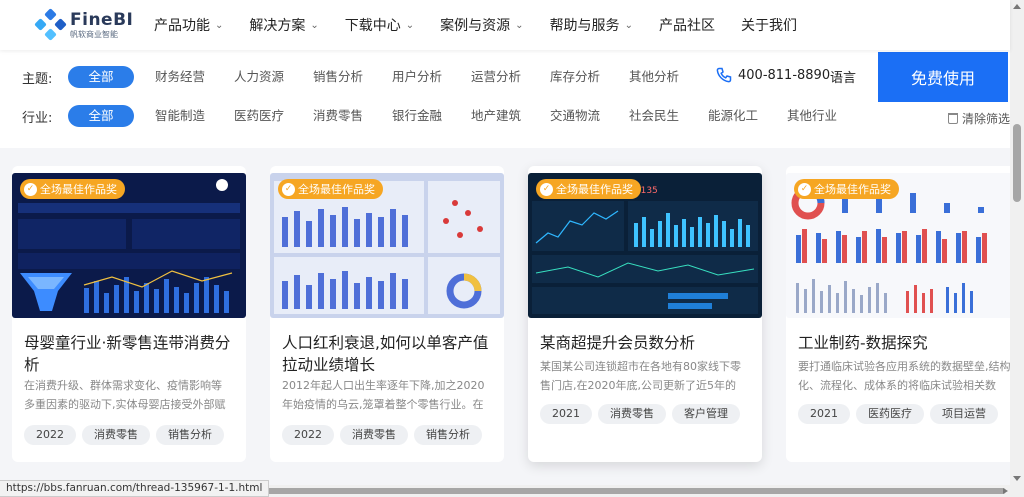 Image resolution: width=1024 pixels, height=497 pixels. What do you see at coordinates (646, 343) in the screenshot?
I see `case-title: 某商超提升会员数分析` at bounding box center [646, 343].